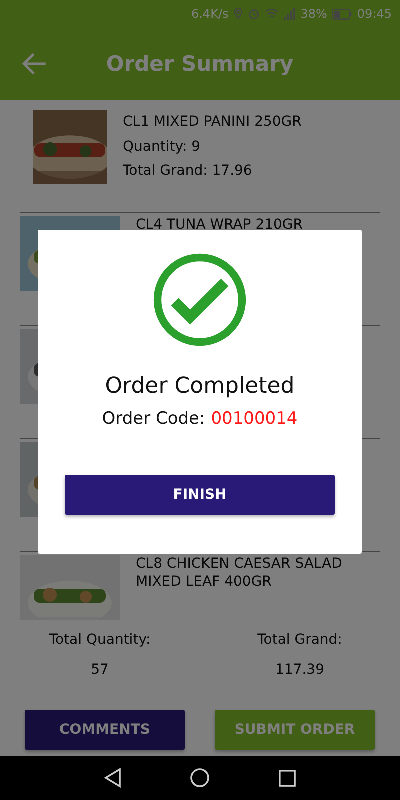  What do you see at coordinates (314, 14) in the screenshot?
I see `battery-percent: 38%` at bounding box center [314, 14].